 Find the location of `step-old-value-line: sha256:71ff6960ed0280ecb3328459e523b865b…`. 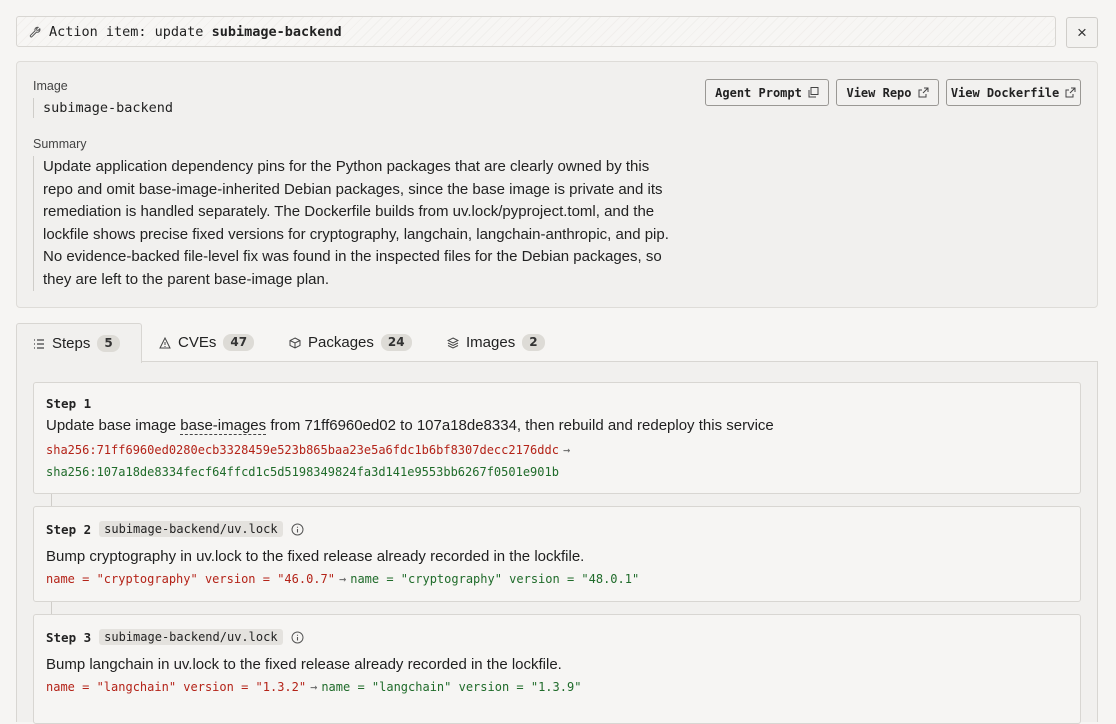

step-old-value-line: sha256:71ff6960ed0280ecb3328459e523b865b… is located at coordinates (310, 450).